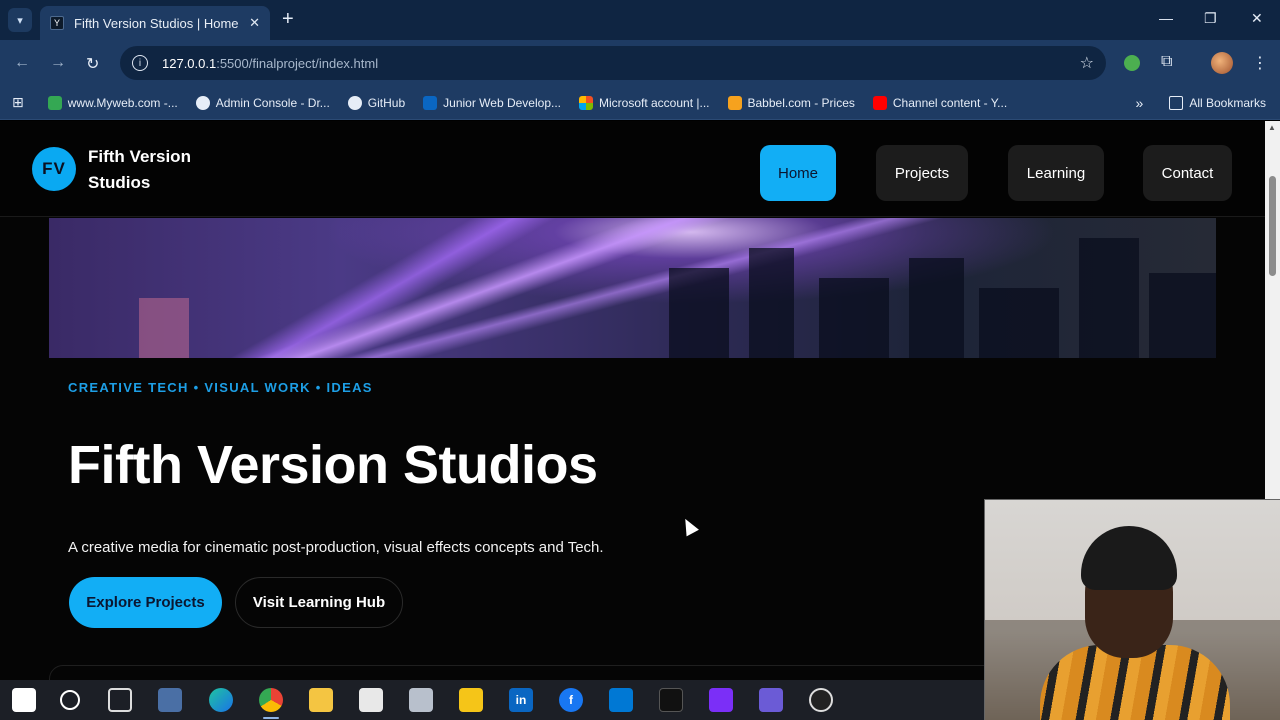 This screenshot has height=720, width=1280. Describe the element at coordinates (22, 63) in the screenshot. I see `back-icon: ←` at that location.